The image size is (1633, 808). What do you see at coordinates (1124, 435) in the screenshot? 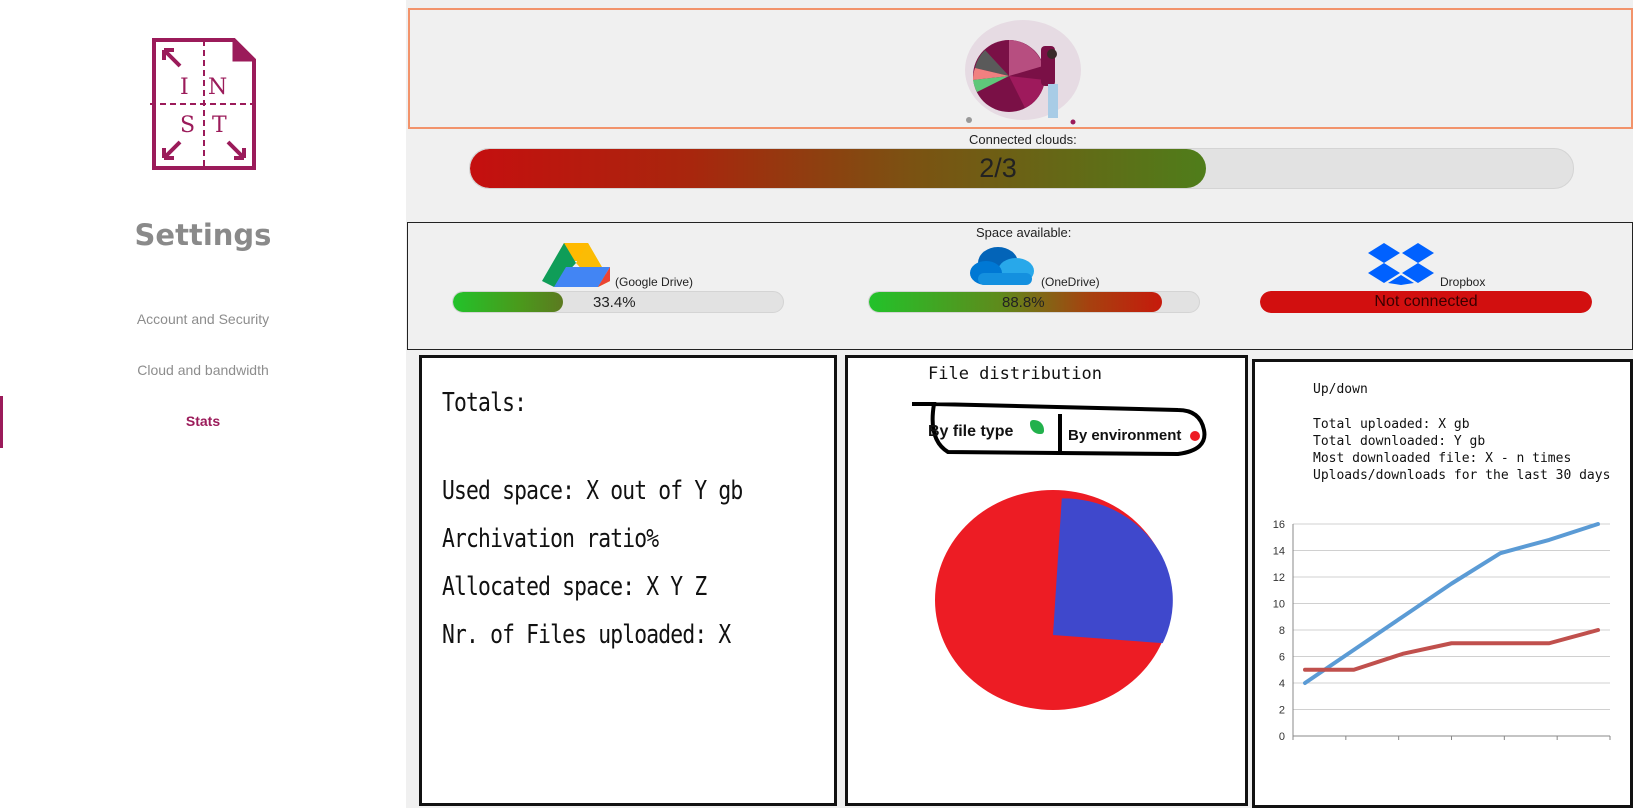
I see `tab-by-environment: By environment` at bounding box center [1124, 435].